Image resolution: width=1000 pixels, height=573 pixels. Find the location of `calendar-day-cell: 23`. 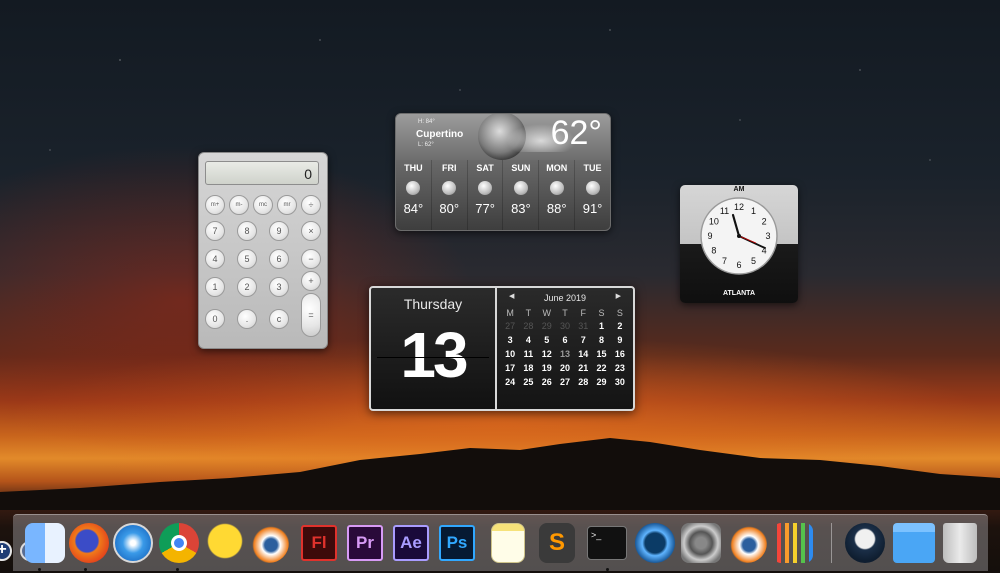

calendar-day-cell: 23 is located at coordinates (620, 368).